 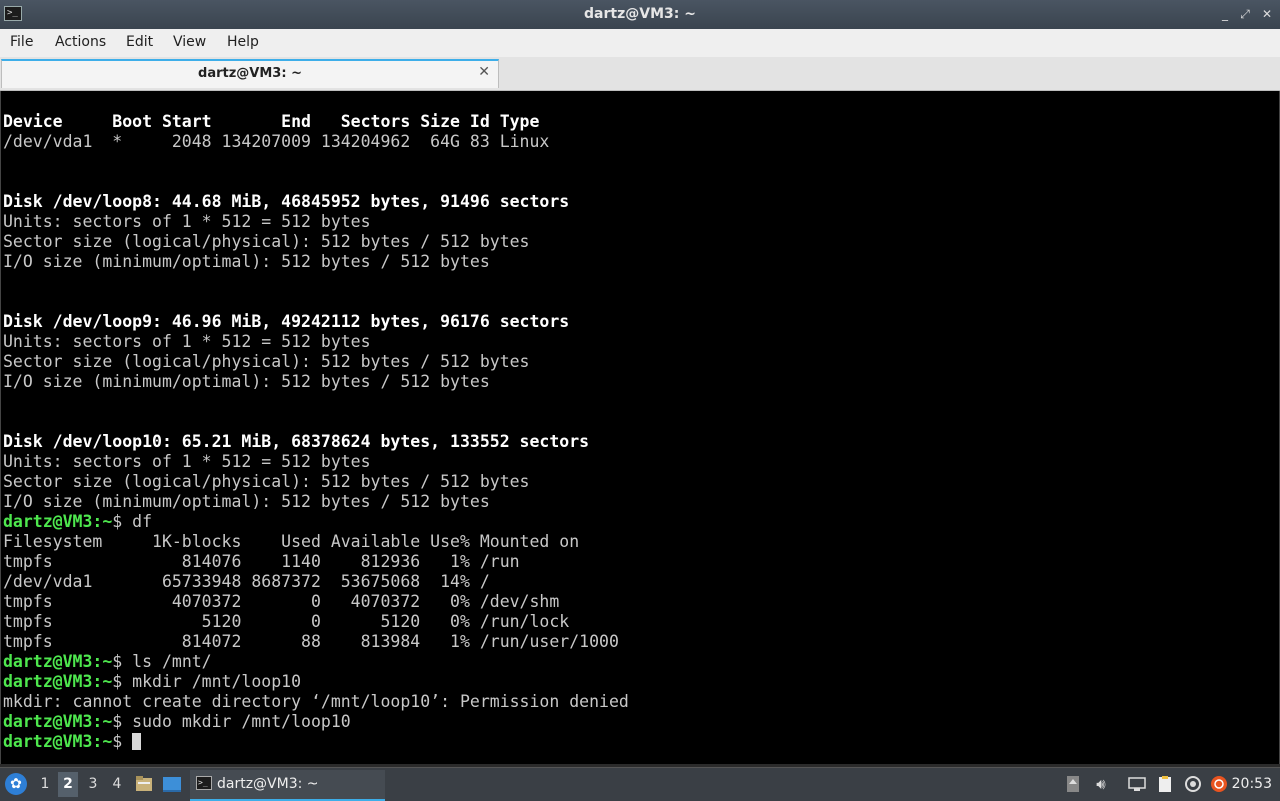 I want to click on ubuntu-icon, so click(x=1219, y=784).